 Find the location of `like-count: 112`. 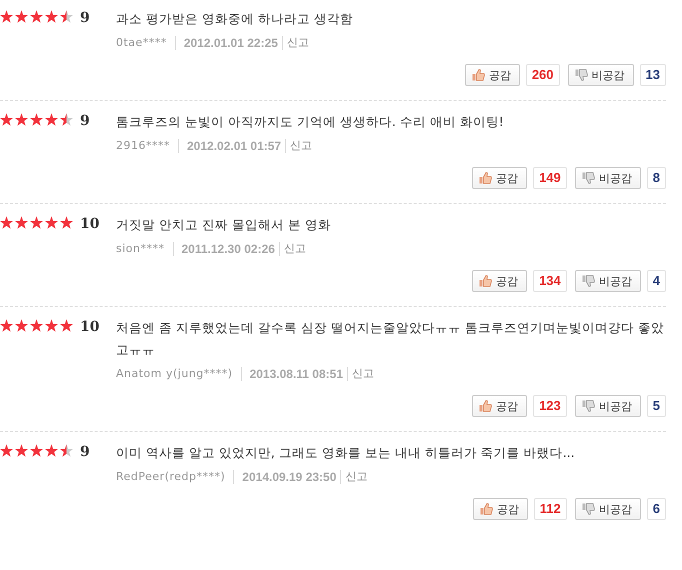

like-count: 112 is located at coordinates (550, 509).